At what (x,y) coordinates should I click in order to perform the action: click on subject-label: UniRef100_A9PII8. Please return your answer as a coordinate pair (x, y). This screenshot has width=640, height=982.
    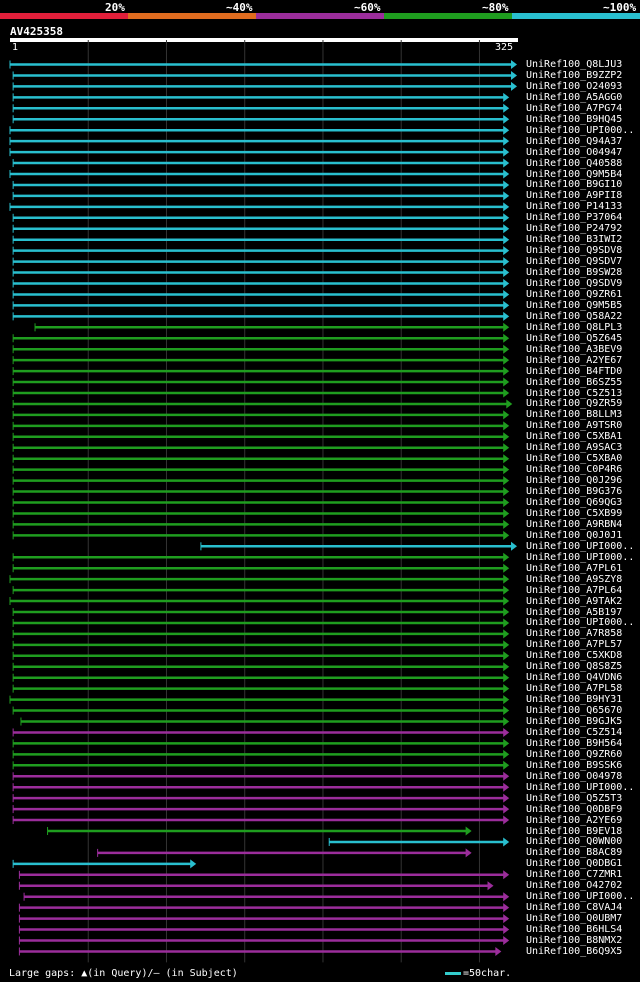
    Looking at the image, I should click on (574, 195).